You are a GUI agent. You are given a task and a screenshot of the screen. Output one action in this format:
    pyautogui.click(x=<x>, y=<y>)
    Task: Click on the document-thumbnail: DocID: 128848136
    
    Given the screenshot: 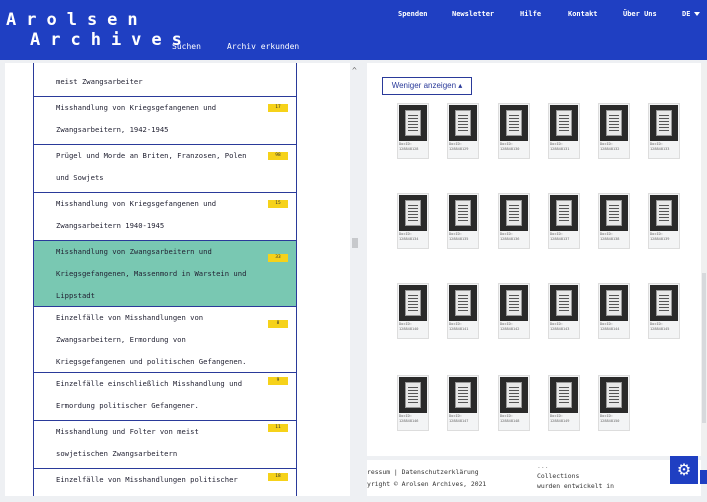 What is the action you would take?
    pyautogui.click(x=514, y=221)
    